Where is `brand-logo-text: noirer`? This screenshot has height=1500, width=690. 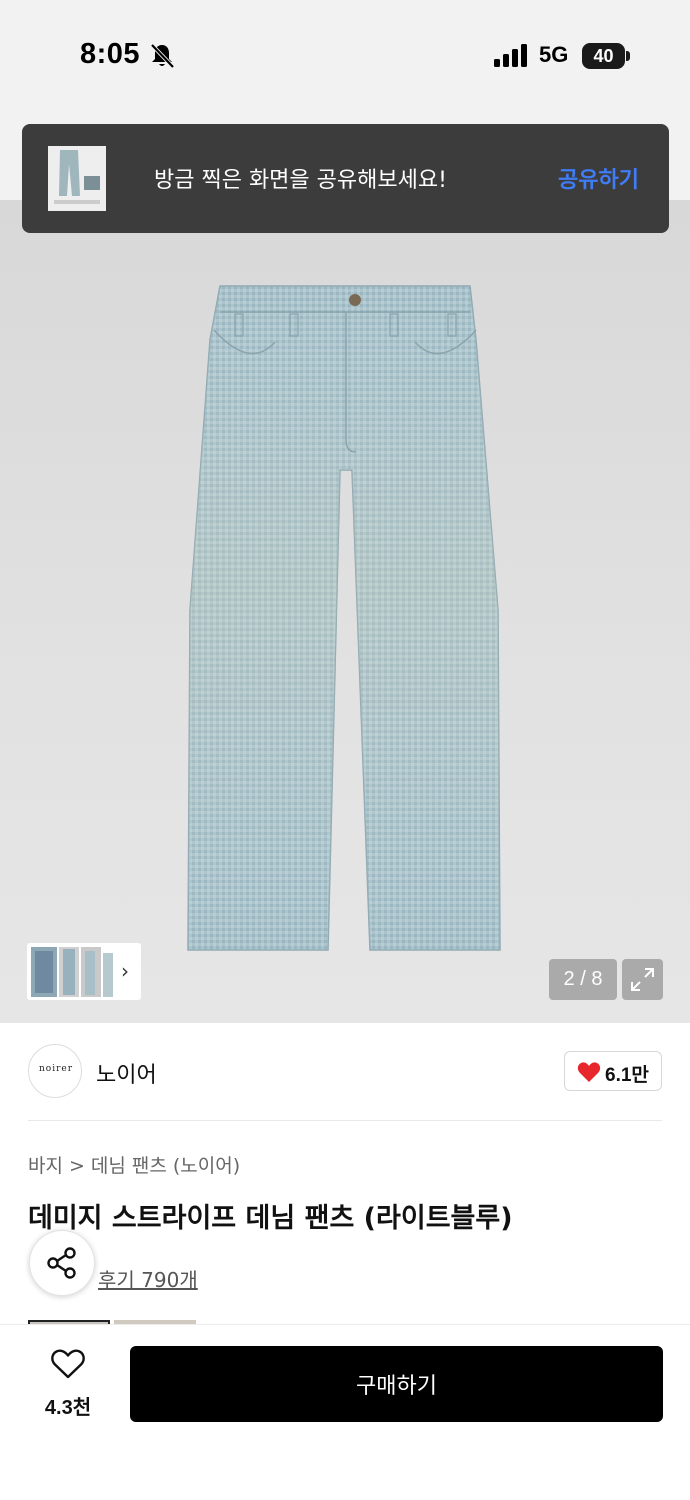
brand-logo-text: noirer is located at coordinates (56, 1069).